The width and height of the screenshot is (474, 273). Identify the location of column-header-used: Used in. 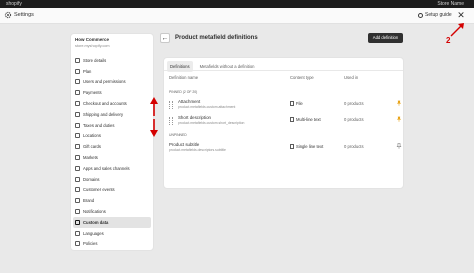
(351, 77).